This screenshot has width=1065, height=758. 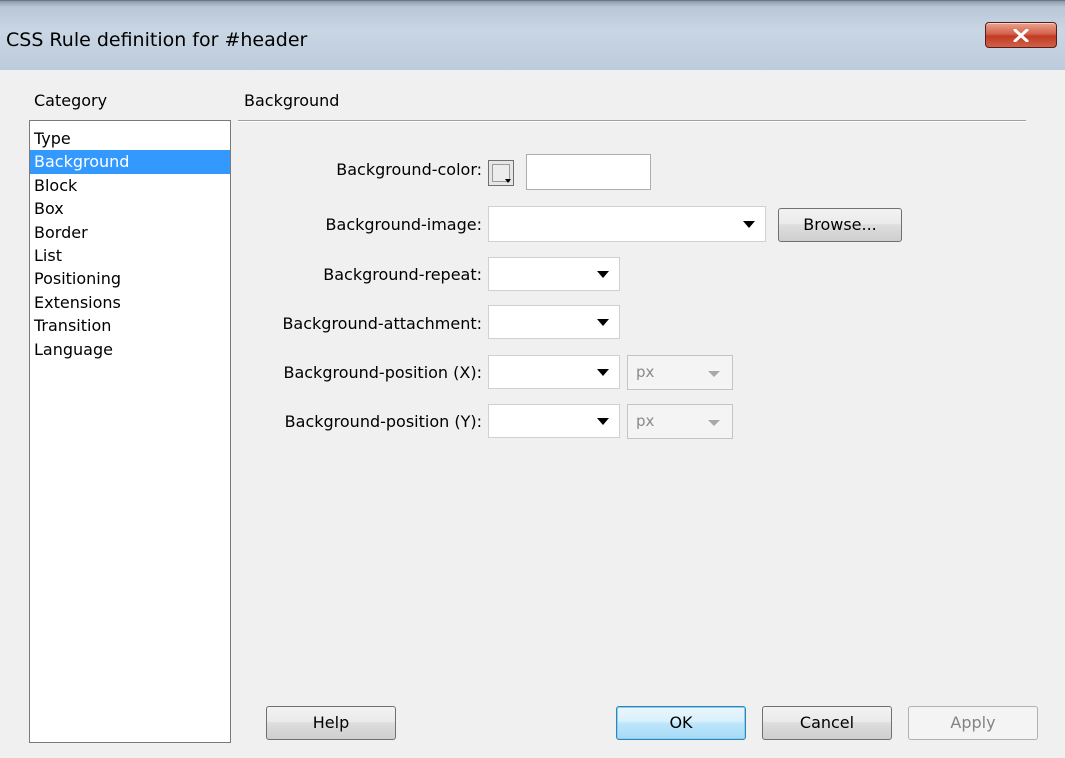 What do you see at coordinates (681, 723) in the screenshot?
I see `ok-button: OK` at bounding box center [681, 723].